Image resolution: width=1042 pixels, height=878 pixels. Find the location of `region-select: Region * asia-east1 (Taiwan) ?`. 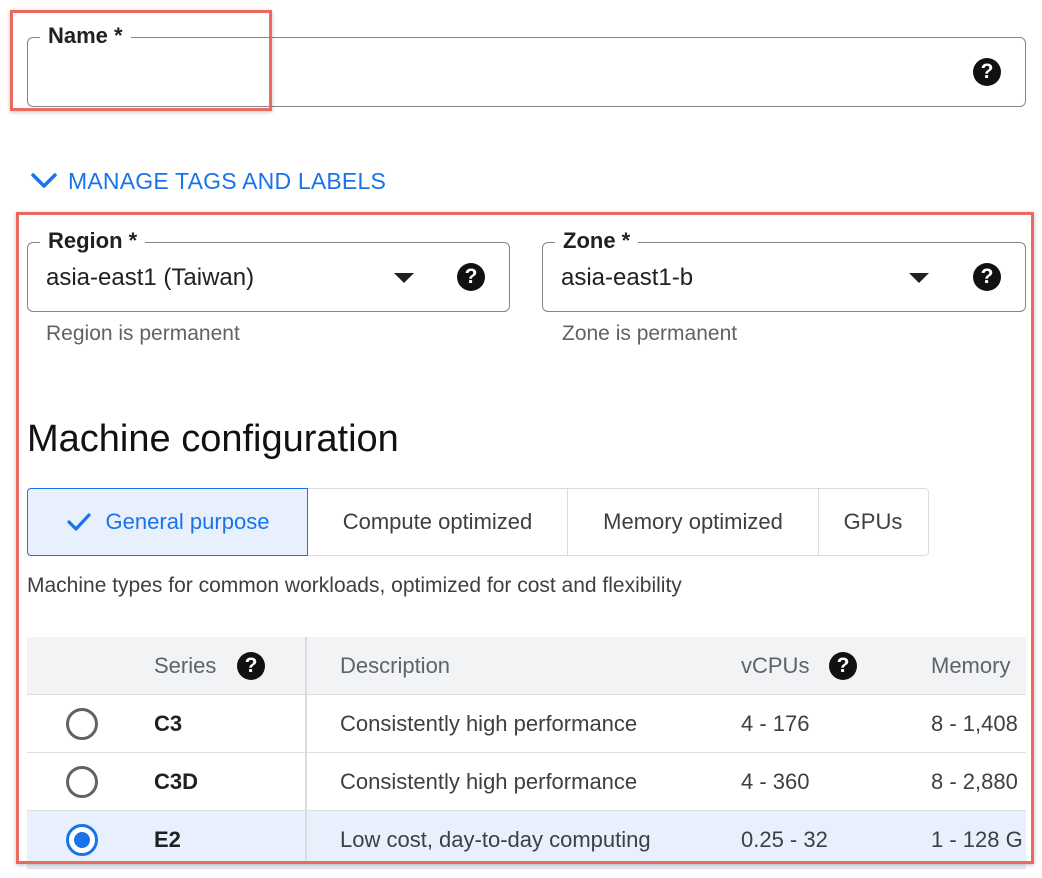

region-select: Region * asia-east1 (Taiwan) ? is located at coordinates (268, 269).